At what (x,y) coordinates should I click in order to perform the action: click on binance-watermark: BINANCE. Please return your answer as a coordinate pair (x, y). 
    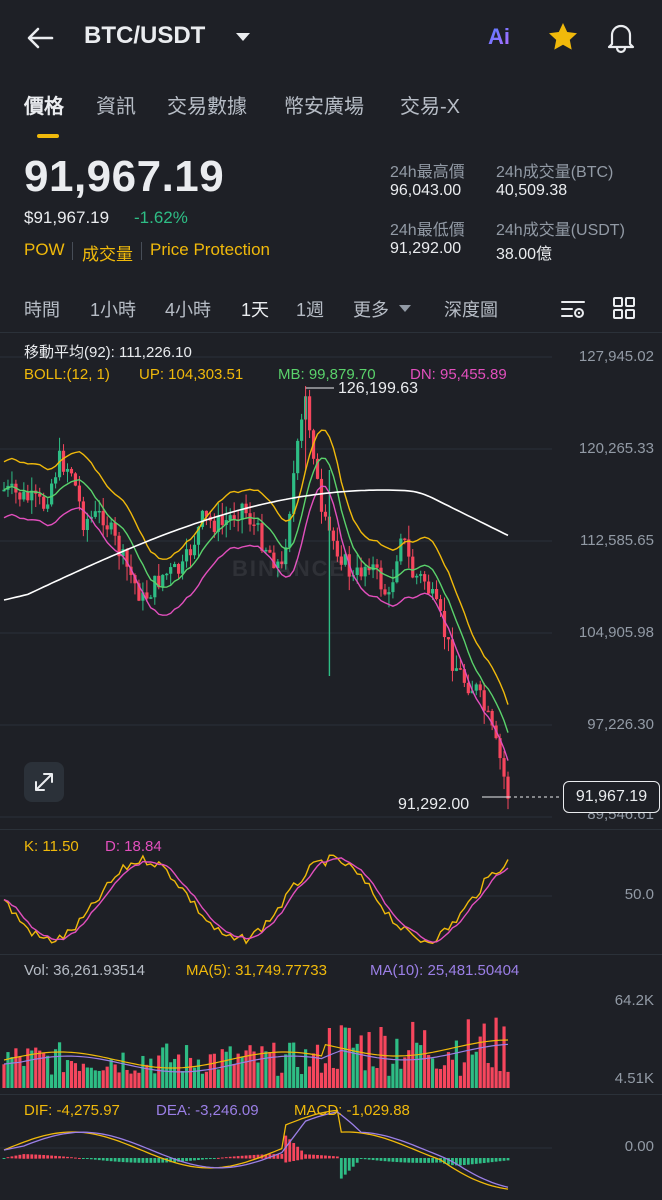
    Looking at the image, I should click on (289, 568).